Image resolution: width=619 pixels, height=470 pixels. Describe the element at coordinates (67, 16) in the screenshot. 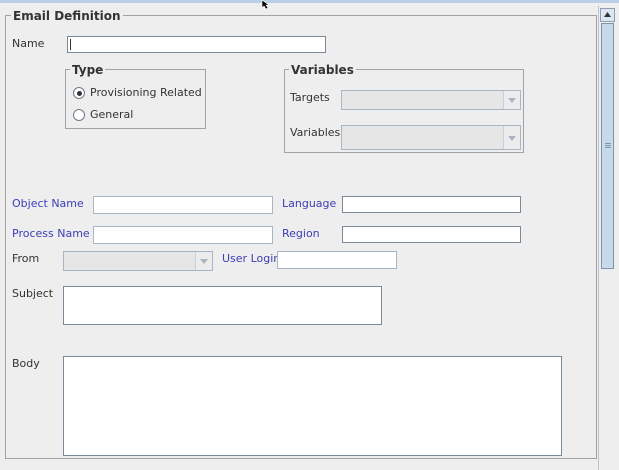

I see `email-definition-title: Email Definition` at that location.